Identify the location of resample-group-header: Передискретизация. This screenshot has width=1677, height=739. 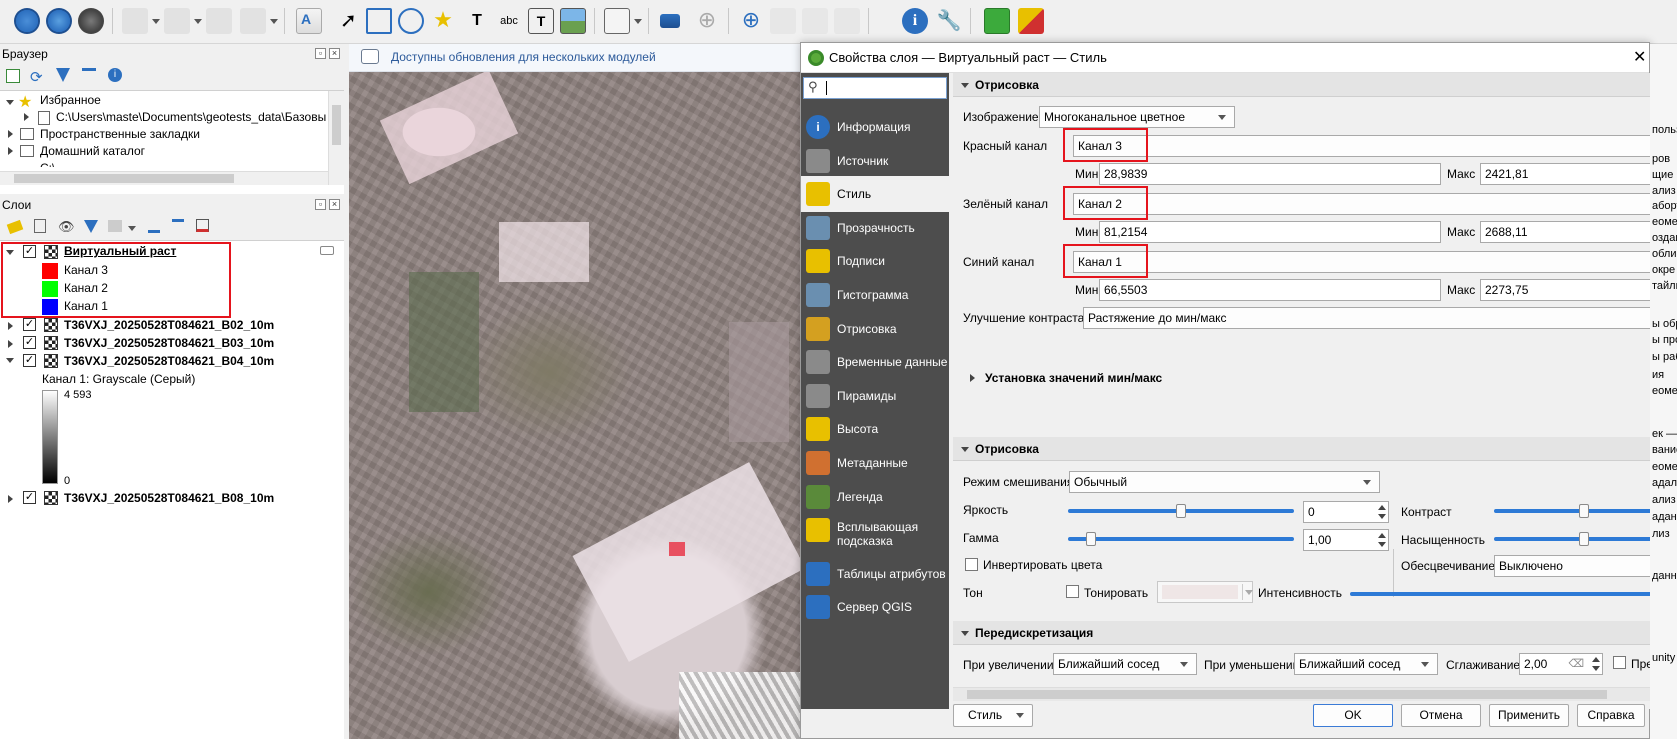
(1302, 633).